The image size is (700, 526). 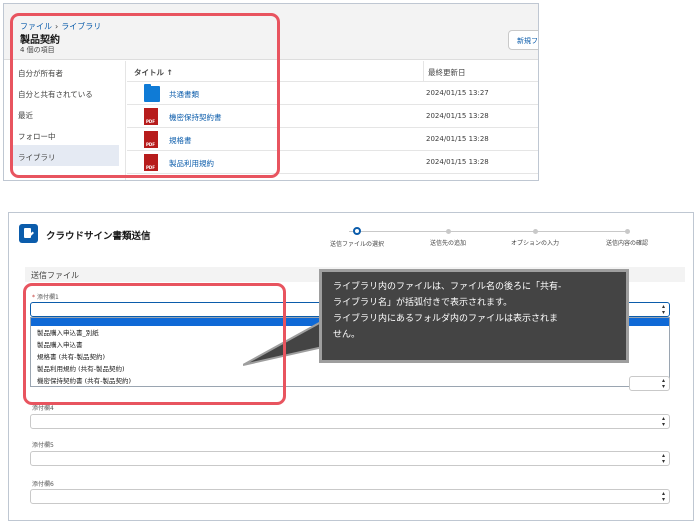 What do you see at coordinates (444, 71) in the screenshot?
I see `column-header-modified: 最終更新日` at bounding box center [444, 71].